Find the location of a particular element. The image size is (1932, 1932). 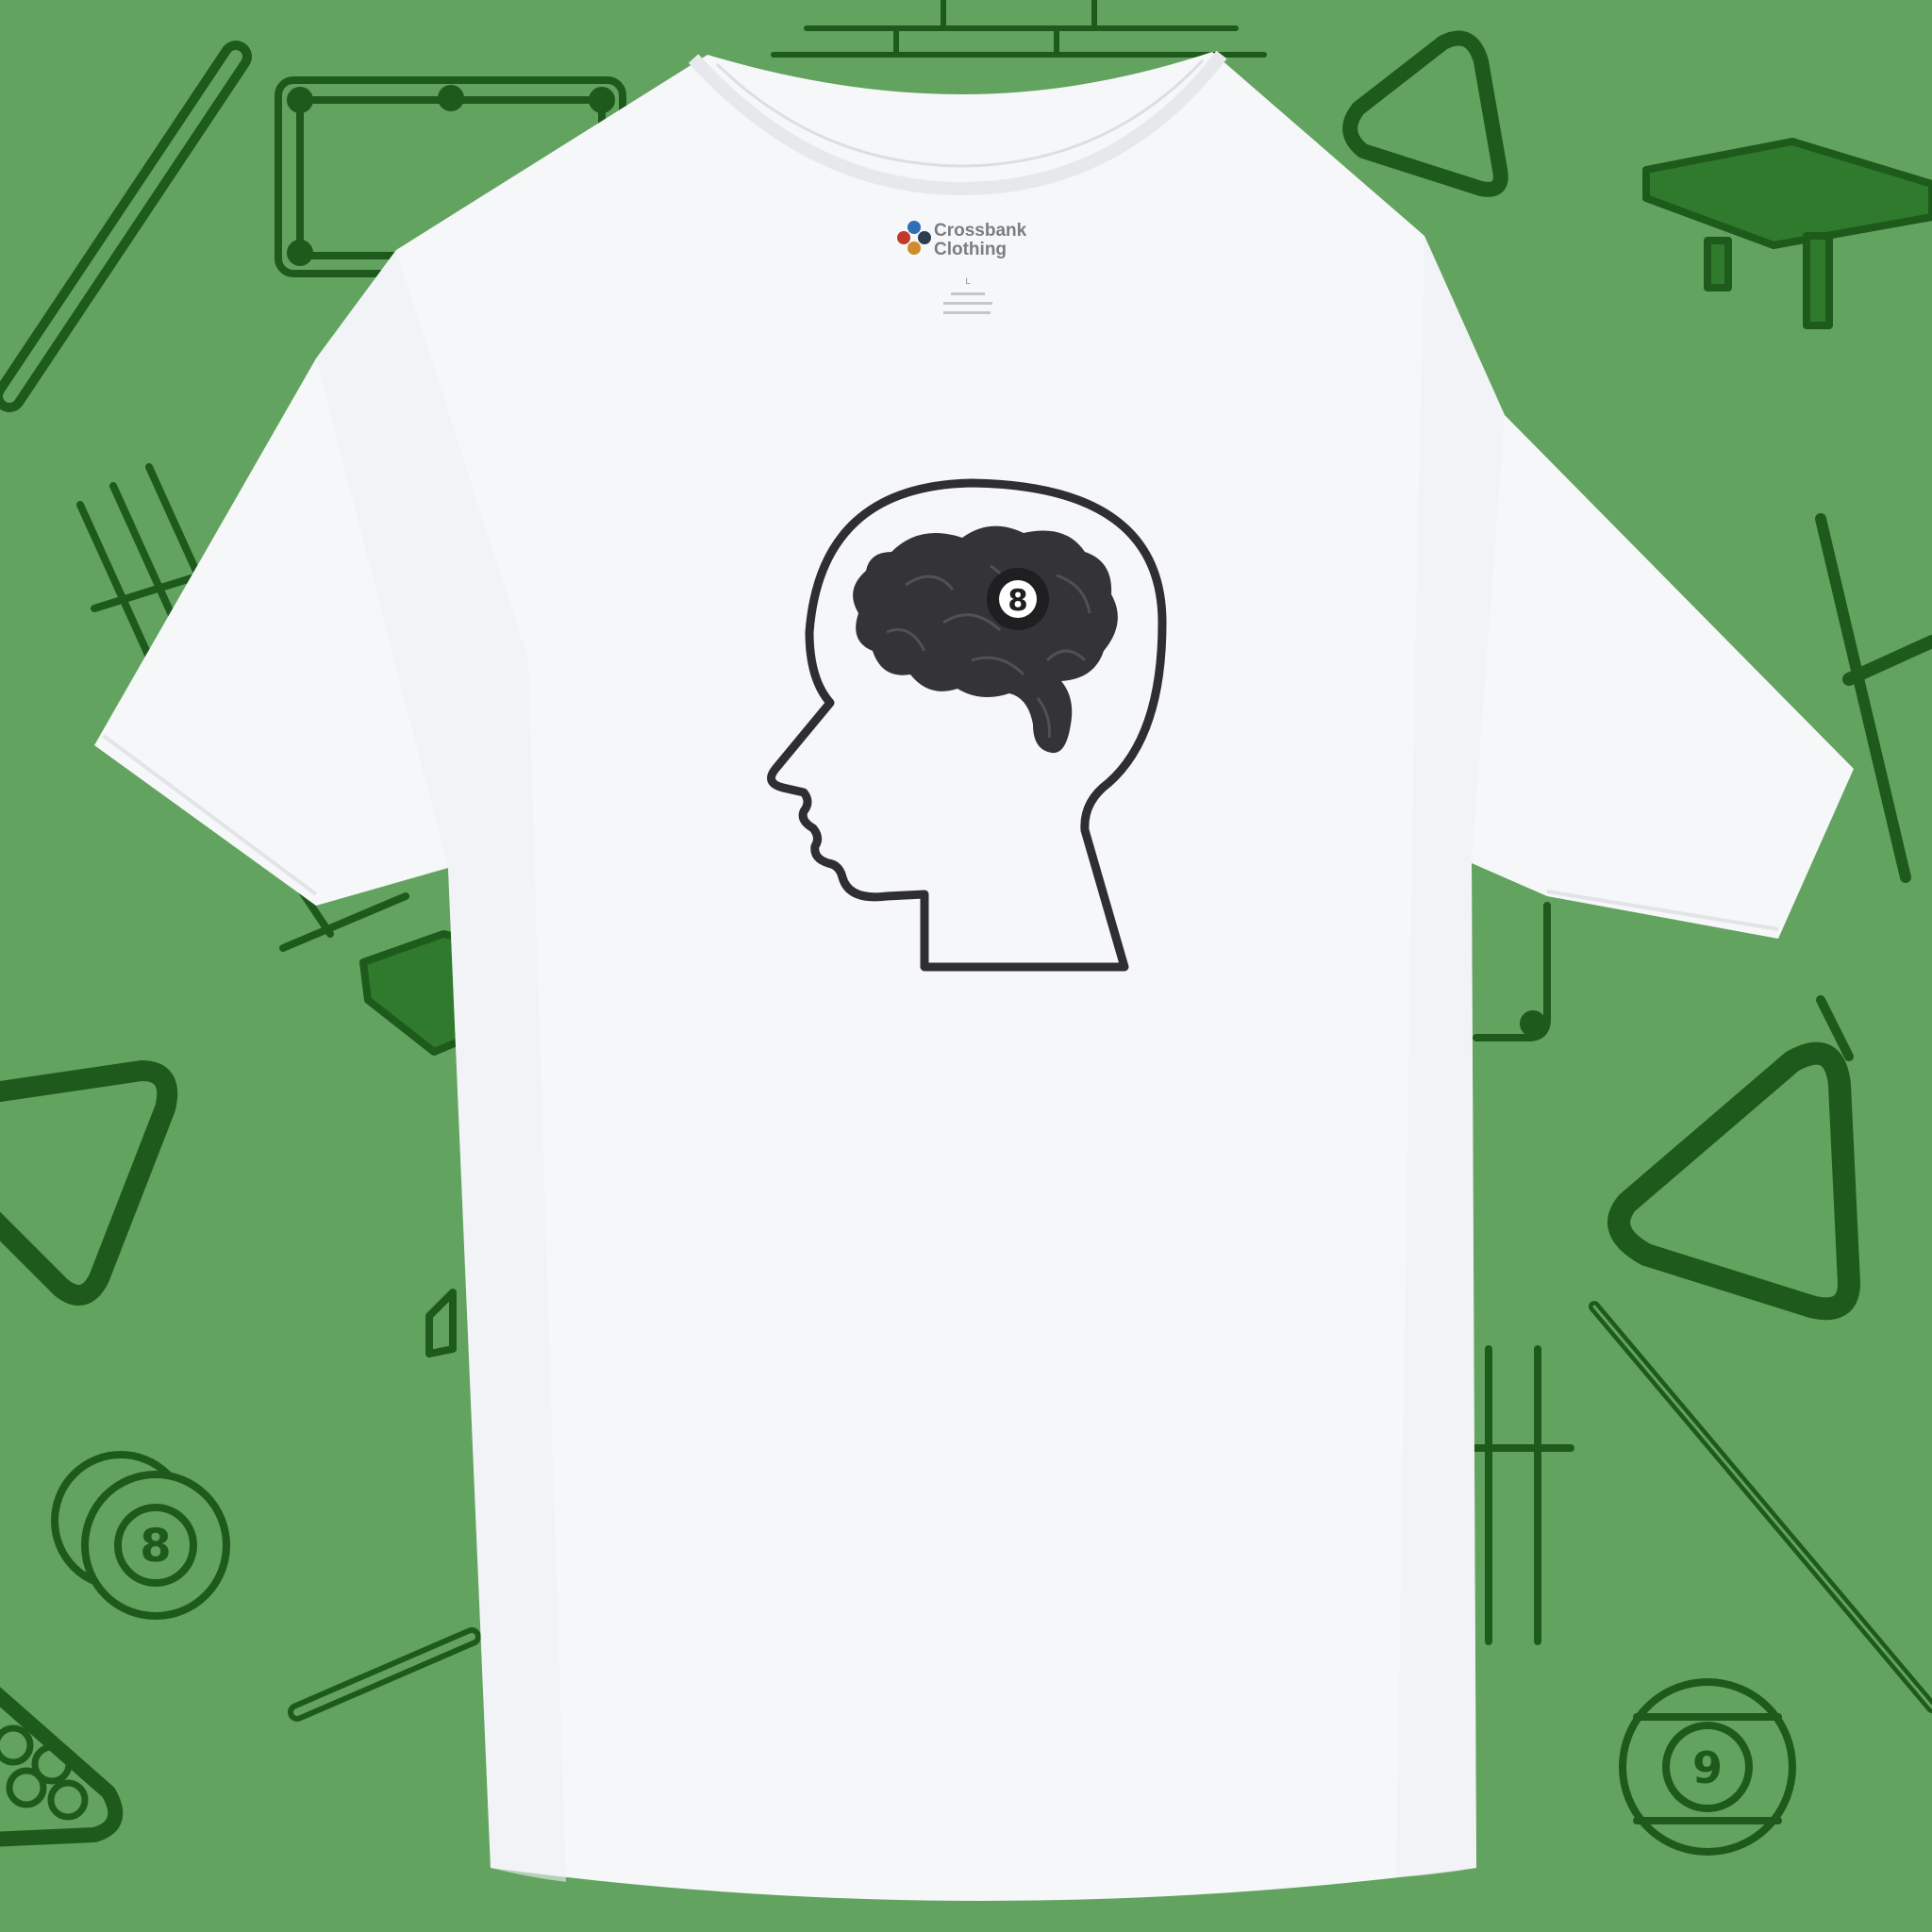

print-ball-number: 8 is located at coordinates (1018, 601).